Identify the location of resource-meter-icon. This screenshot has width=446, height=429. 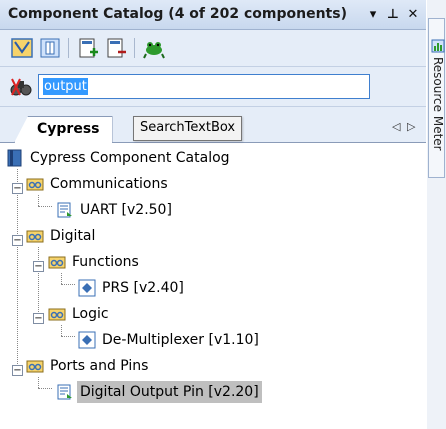
(438, 46).